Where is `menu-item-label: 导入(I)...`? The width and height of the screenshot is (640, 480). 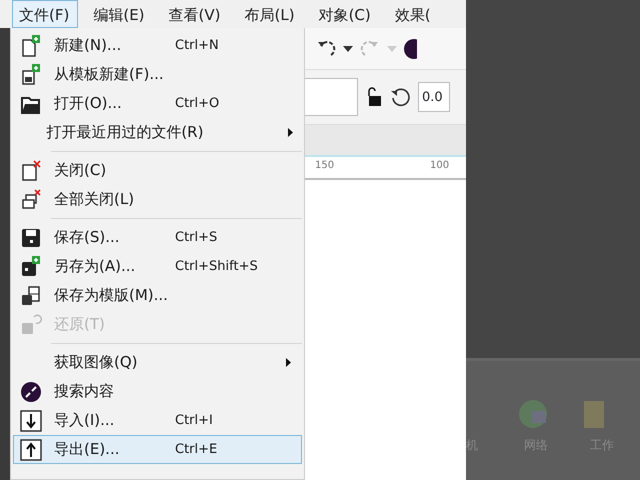 menu-item-label: 导入(I)... is located at coordinates (84, 421).